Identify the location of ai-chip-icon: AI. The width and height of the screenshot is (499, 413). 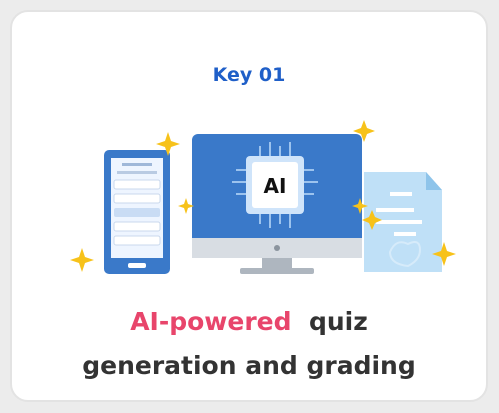
(275, 185).